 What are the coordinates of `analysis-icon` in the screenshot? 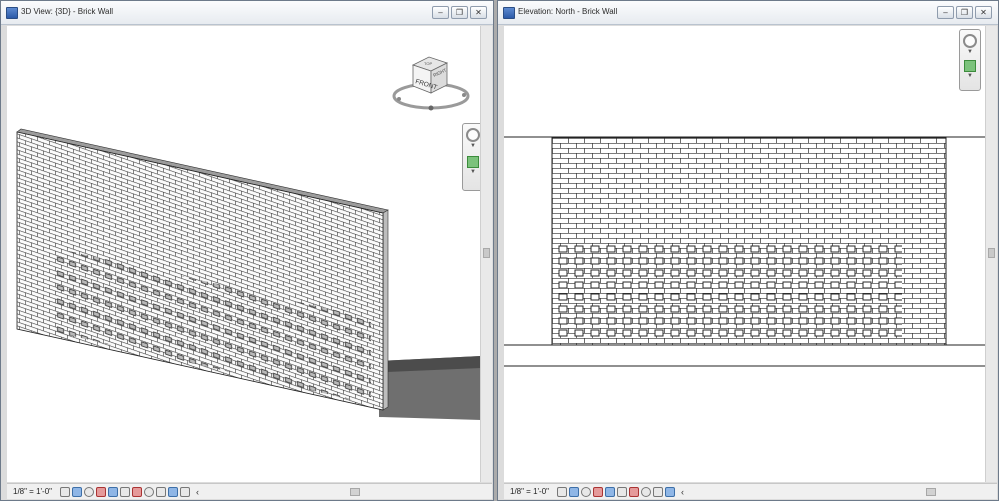 It's located at (185, 491).